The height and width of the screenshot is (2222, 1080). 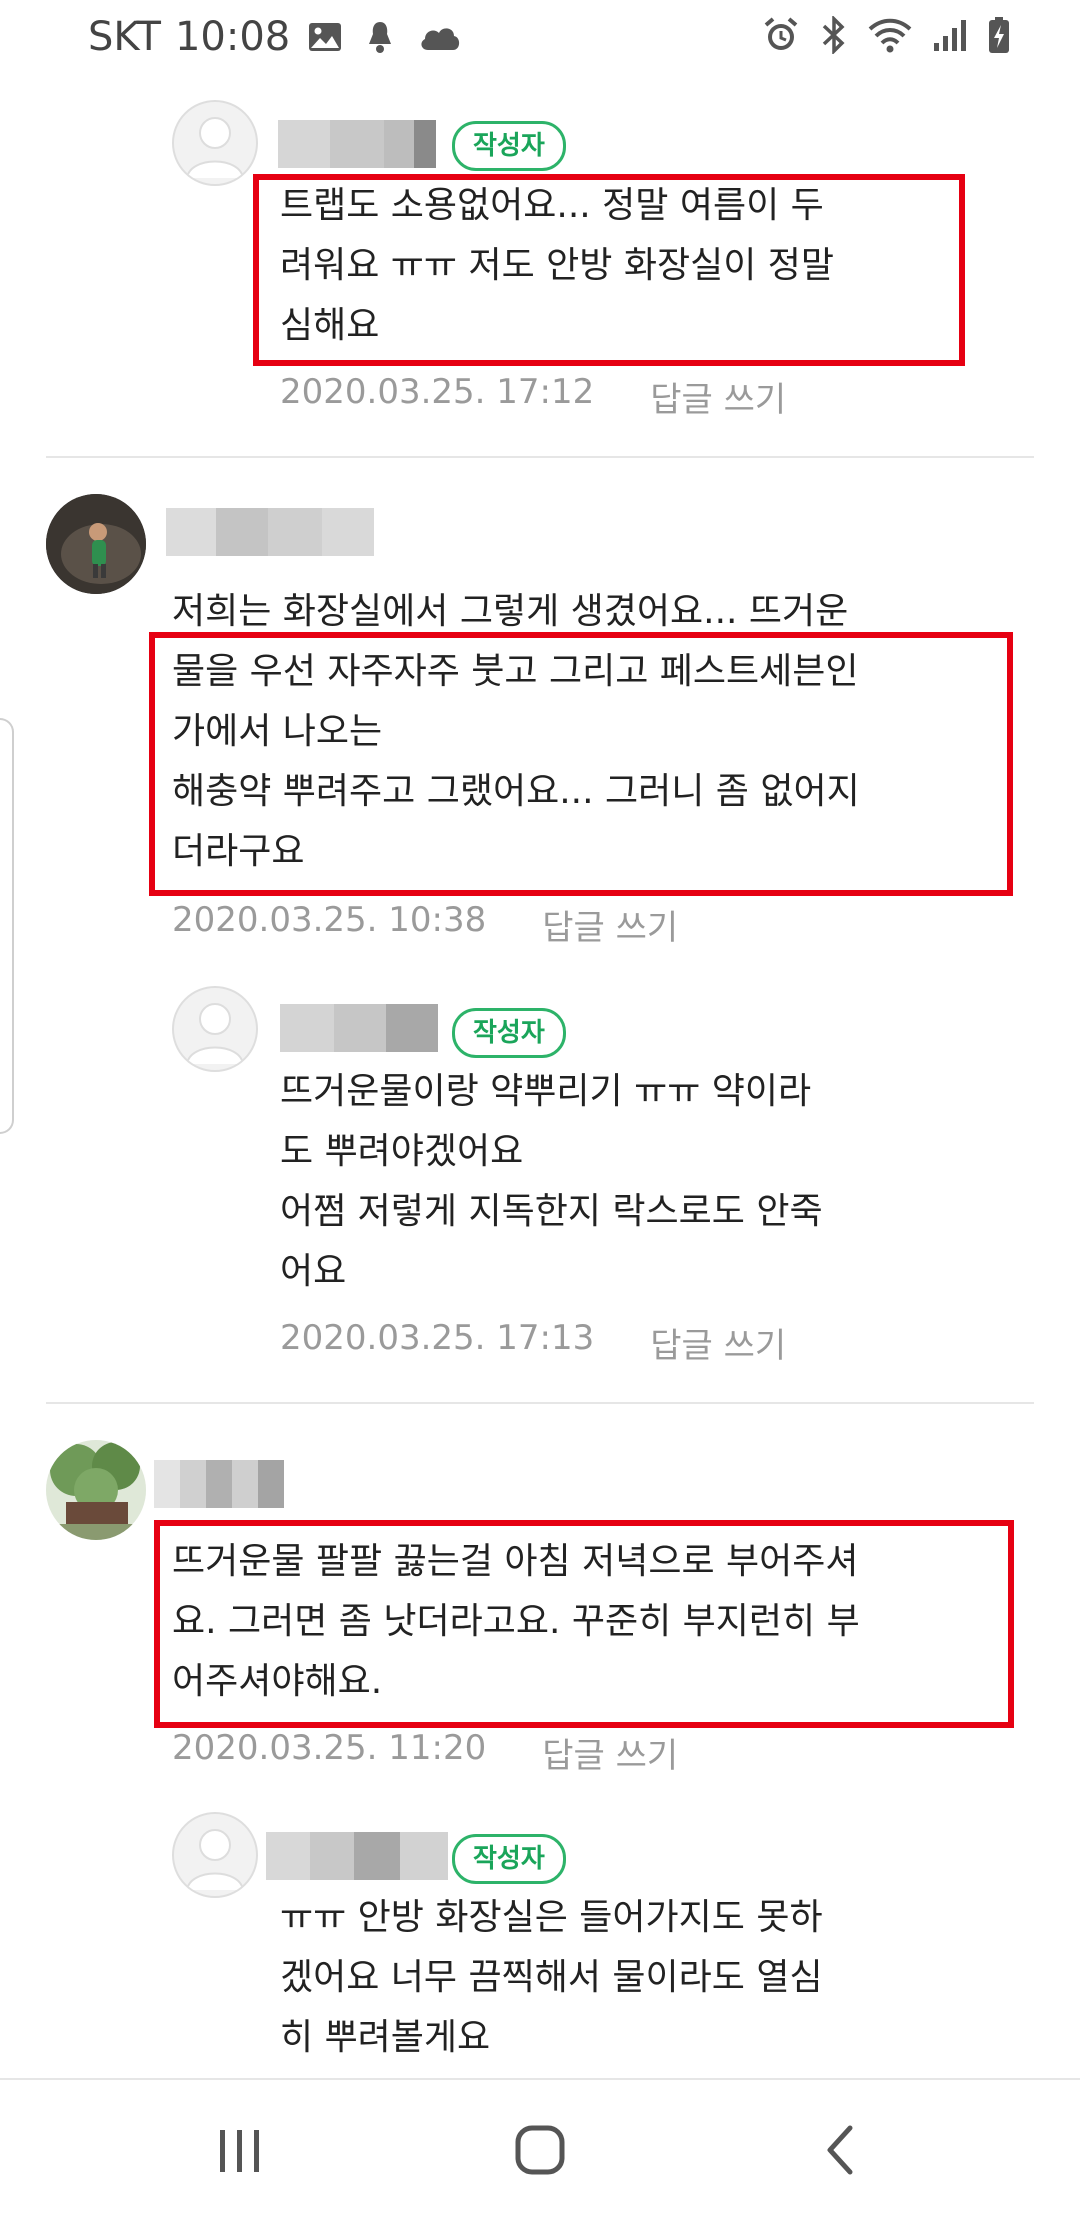 What do you see at coordinates (437, 392) in the screenshot?
I see `comment-date: 2020.03.25. 17:12` at bounding box center [437, 392].